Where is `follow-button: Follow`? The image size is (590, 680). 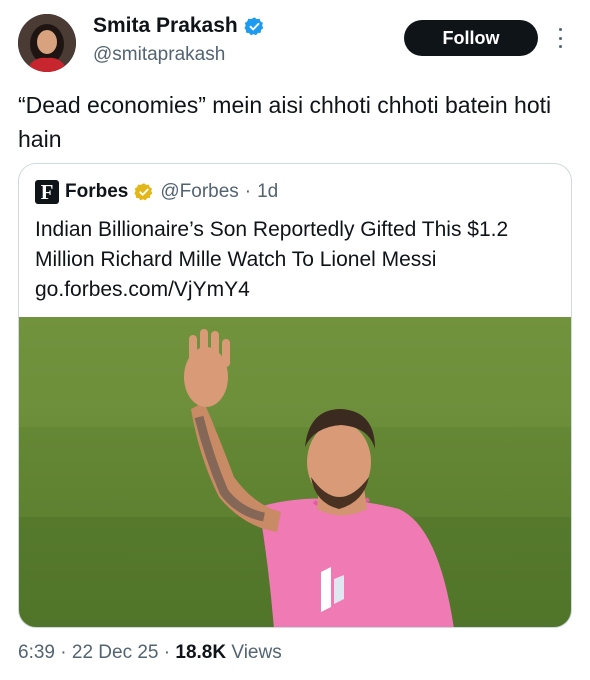
follow-button: Follow is located at coordinates (471, 38).